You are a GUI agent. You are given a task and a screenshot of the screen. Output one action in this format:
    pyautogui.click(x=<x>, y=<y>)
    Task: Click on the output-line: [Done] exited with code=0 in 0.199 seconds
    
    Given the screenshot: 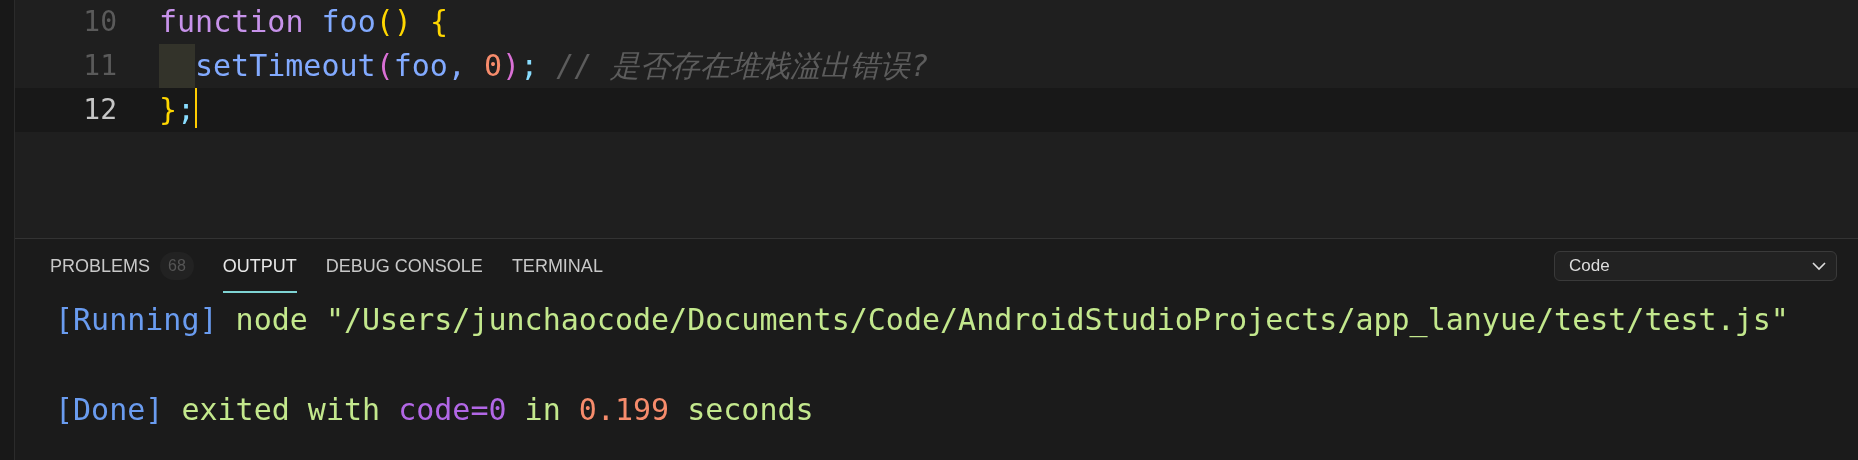 What is the action you would take?
    pyautogui.click(x=435, y=410)
    